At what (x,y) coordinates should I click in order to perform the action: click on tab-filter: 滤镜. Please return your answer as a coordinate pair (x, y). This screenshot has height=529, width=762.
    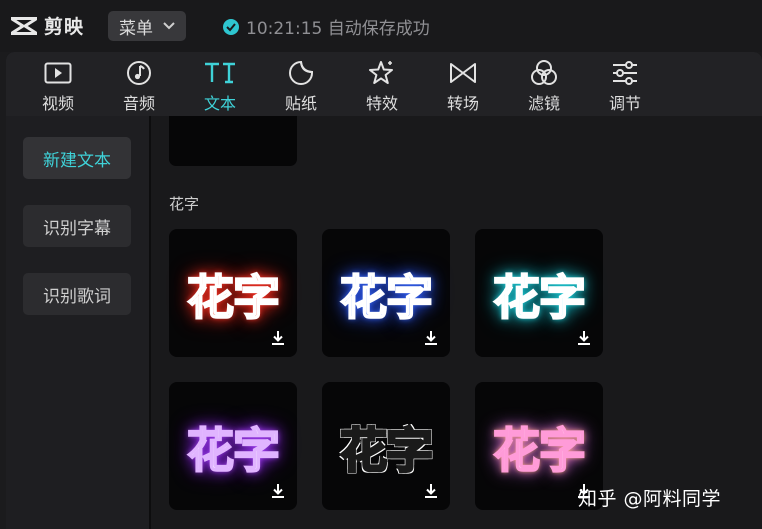
    Looking at the image, I should click on (544, 84).